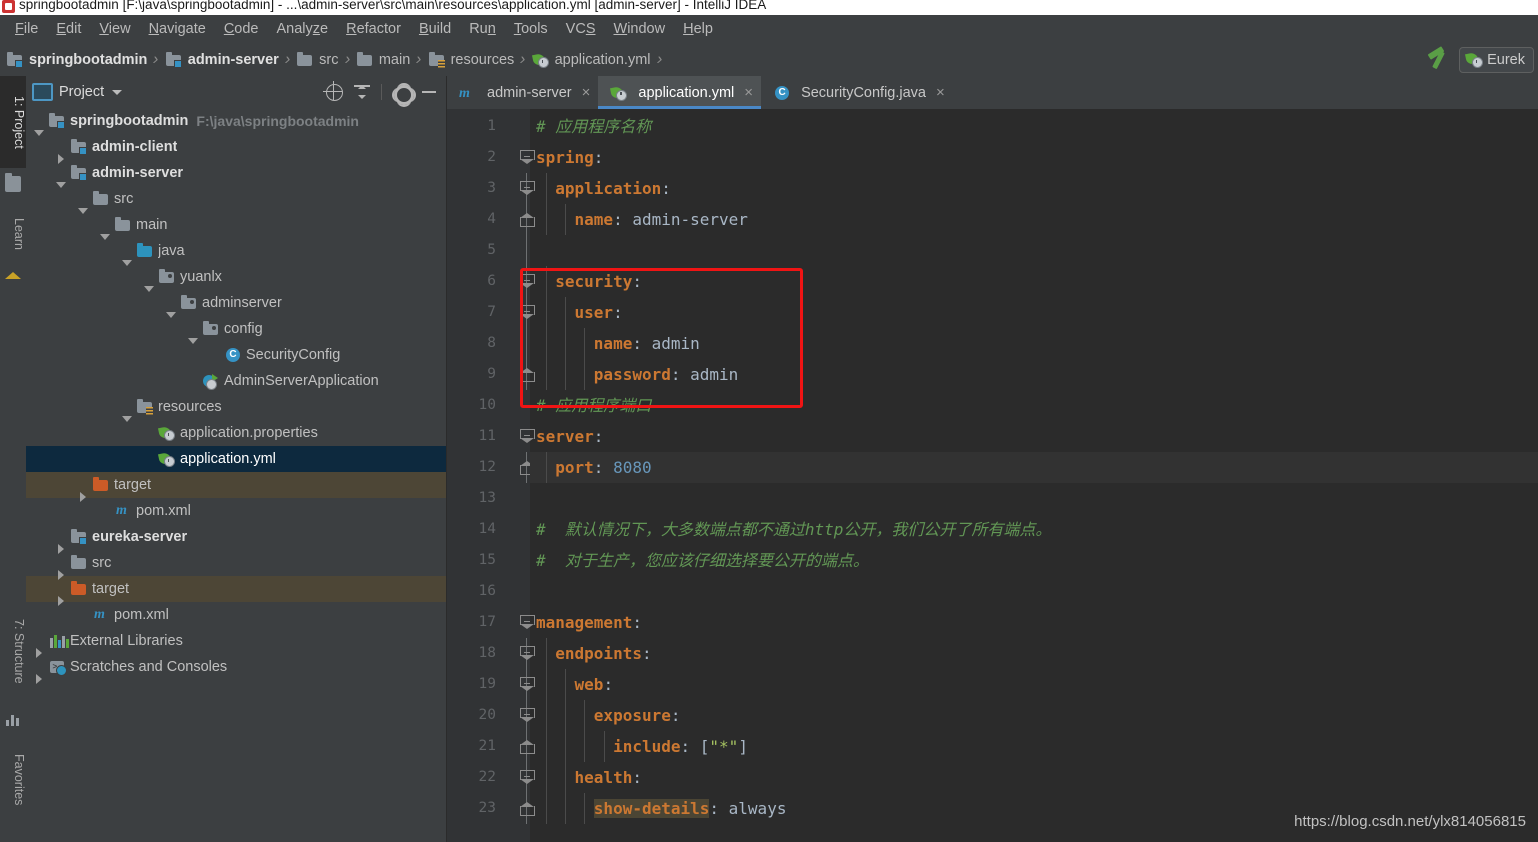 This screenshot has width=1538, height=842. Describe the element at coordinates (581, 29) in the screenshot. I see `menu-item-vcs: VCS` at that location.